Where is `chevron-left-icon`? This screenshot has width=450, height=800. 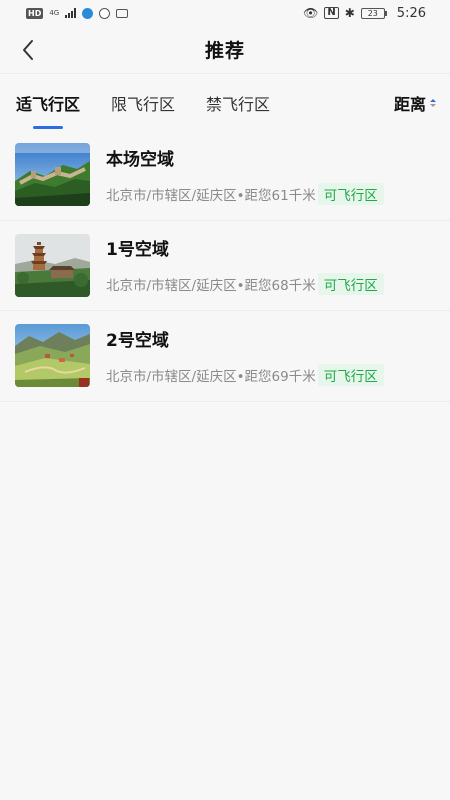 chevron-left-icon is located at coordinates (28, 50).